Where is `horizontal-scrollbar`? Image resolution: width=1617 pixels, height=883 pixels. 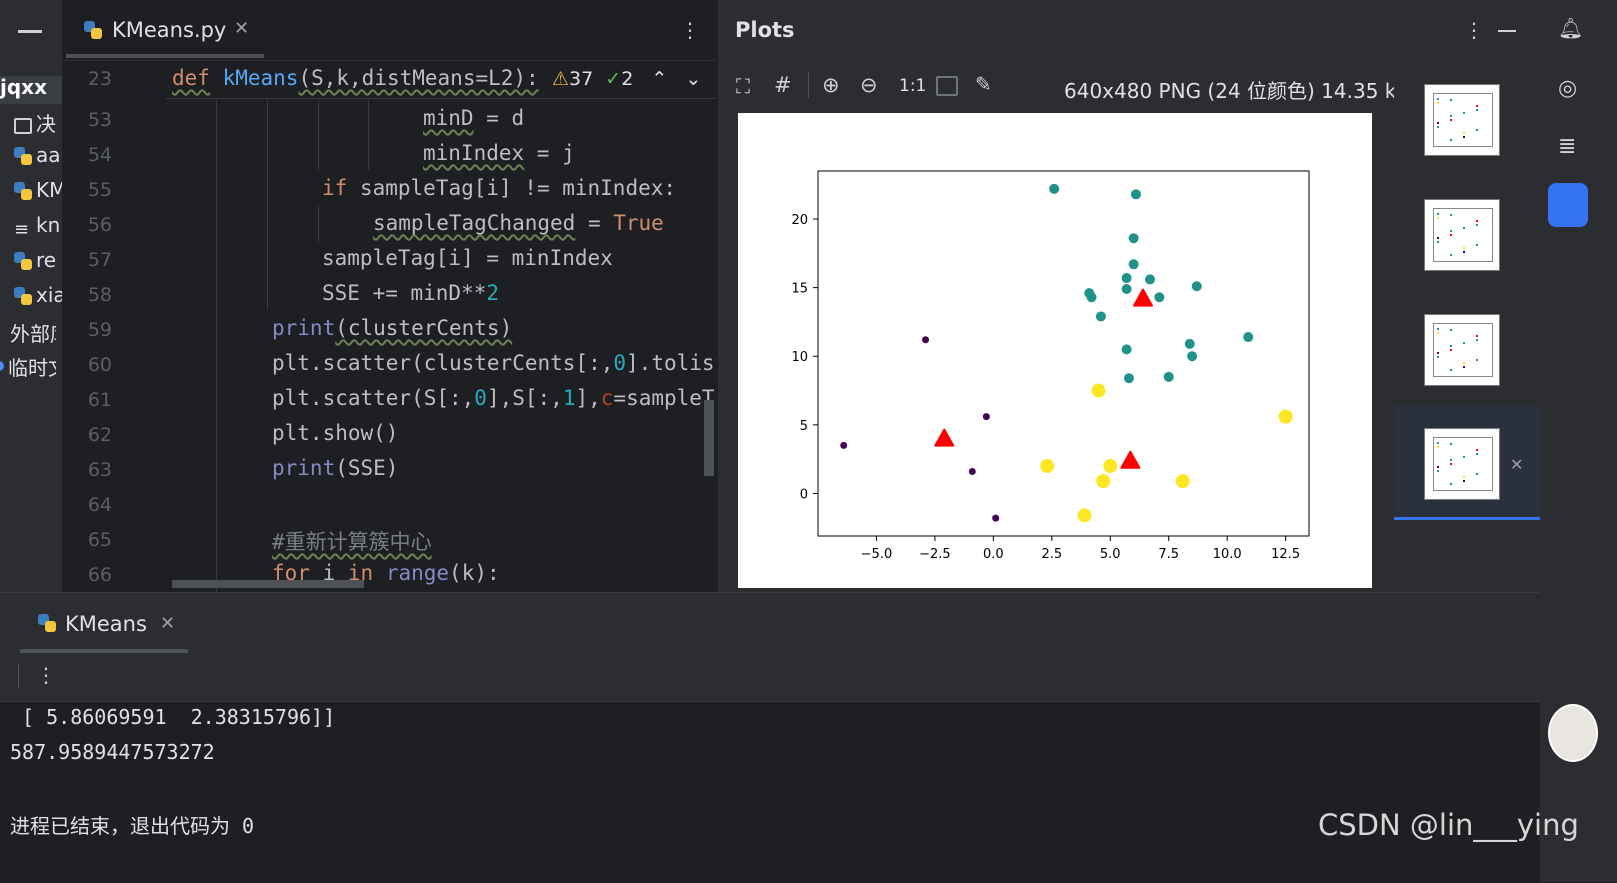
horizontal-scrollbar is located at coordinates (268, 584).